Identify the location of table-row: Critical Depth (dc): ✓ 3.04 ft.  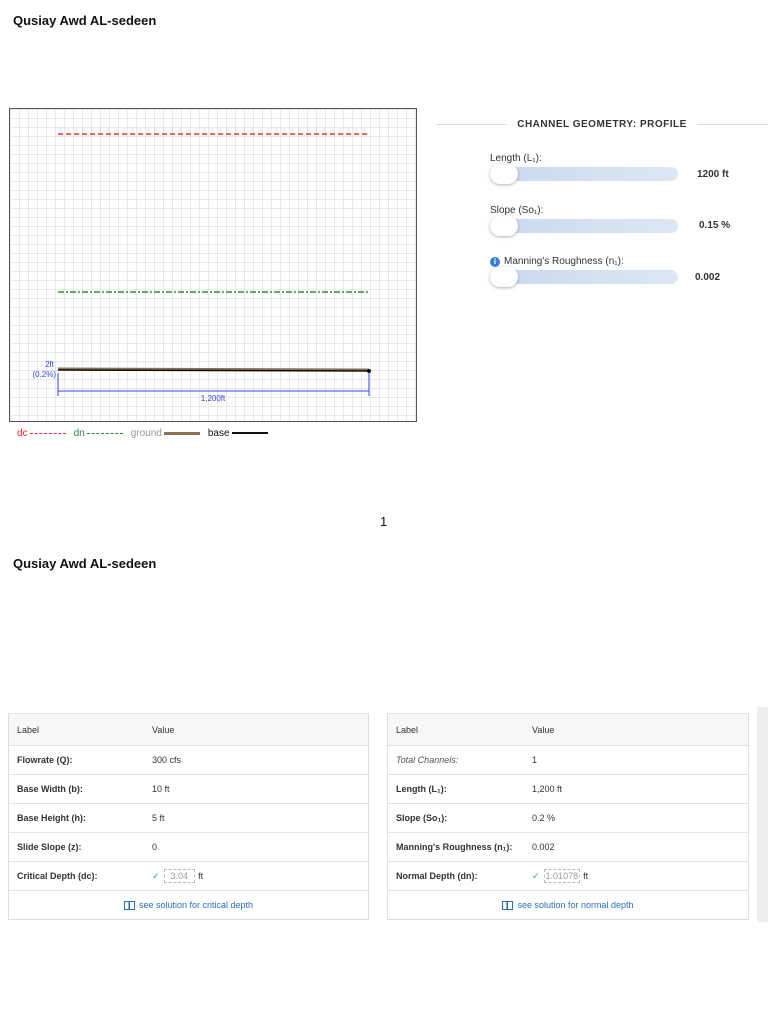
(188, 876).